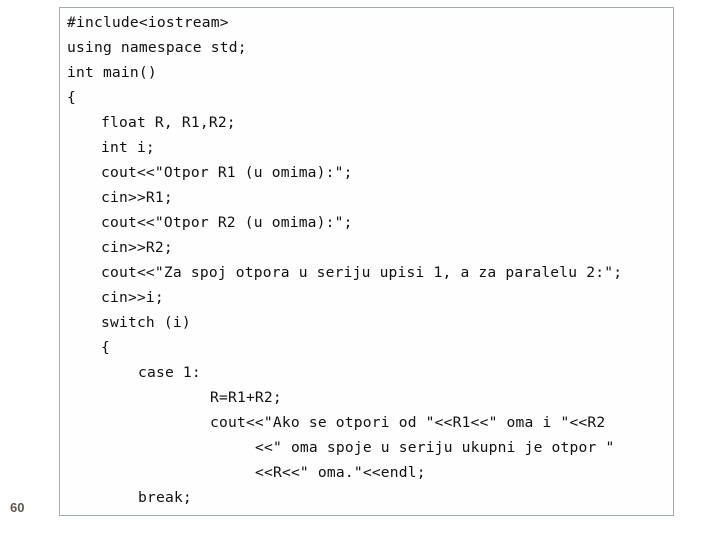  Describe the element at coordinates (157, 47) in the screenshot. I see `code-line: using namespace std;` at that location.